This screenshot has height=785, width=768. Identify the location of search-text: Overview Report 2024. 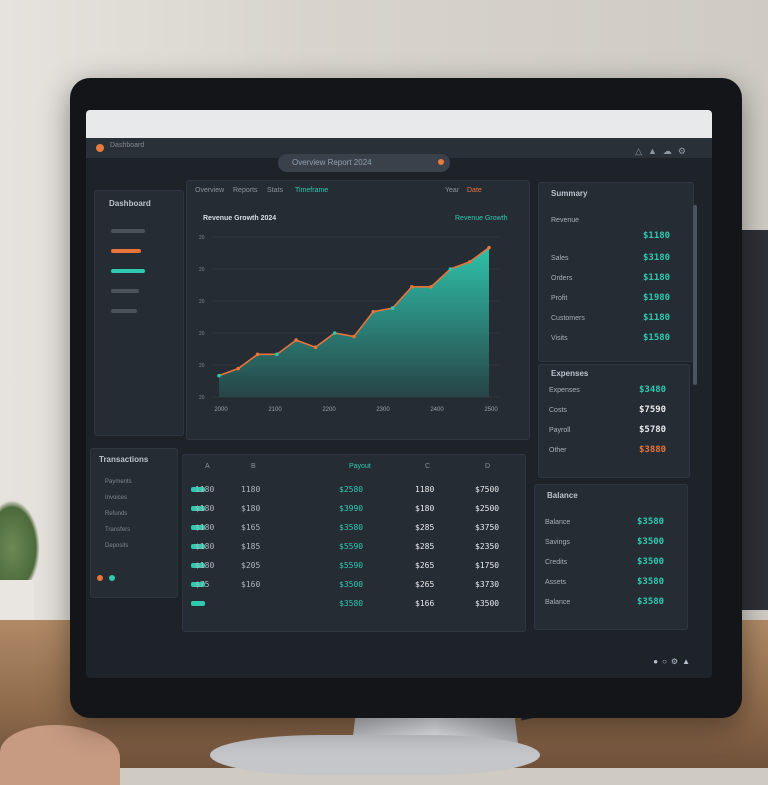
(332, 162).